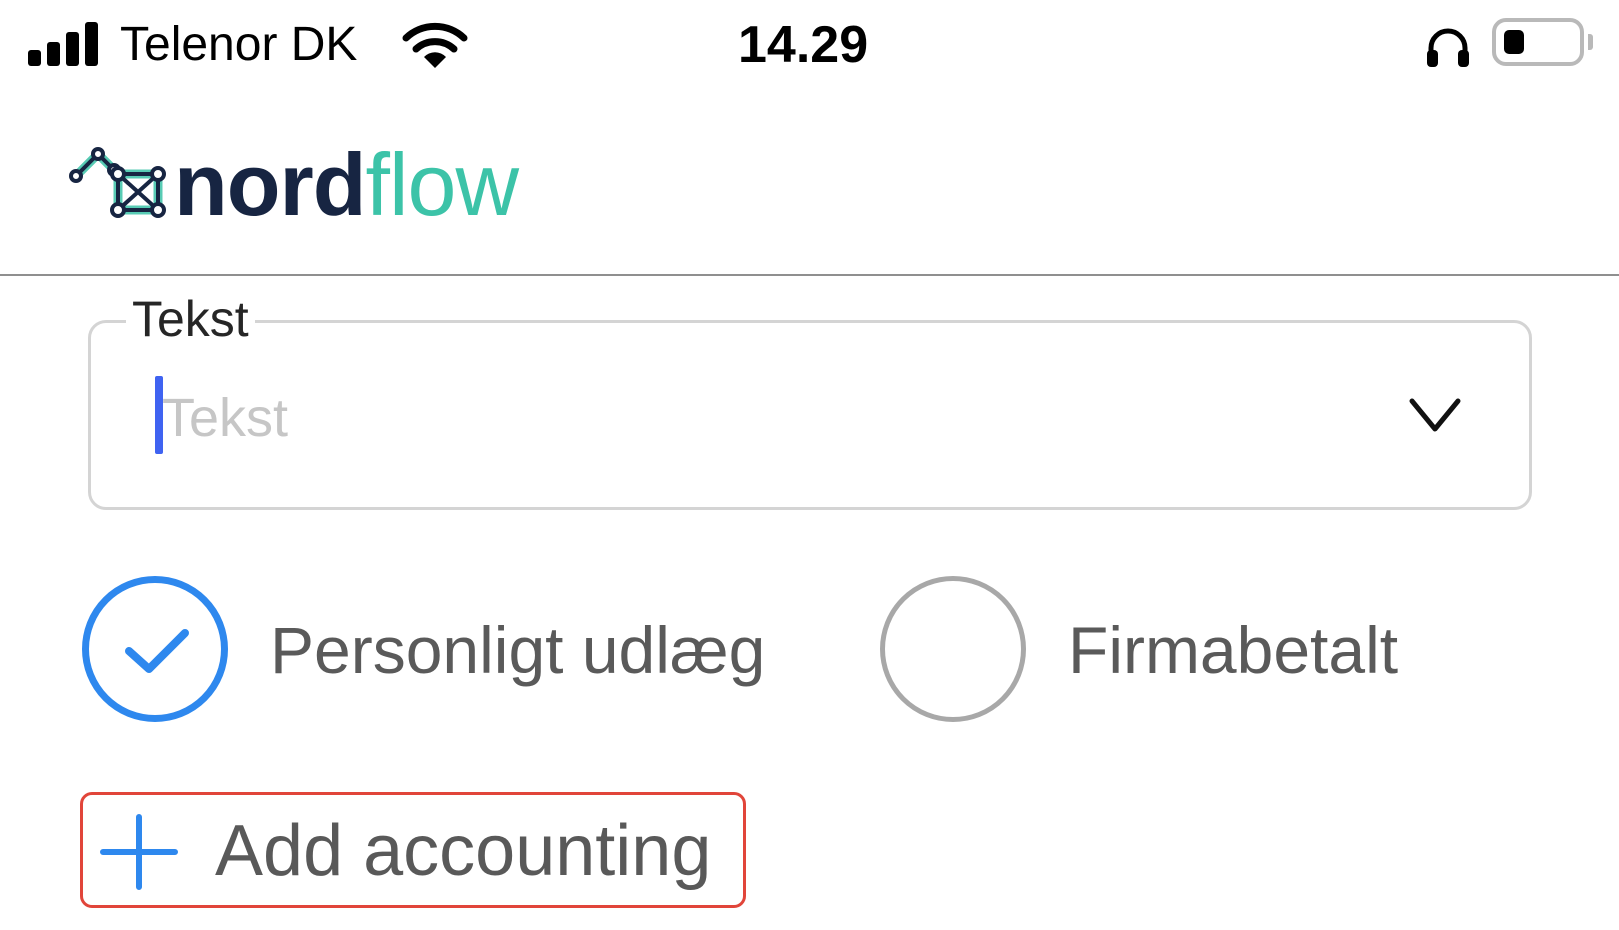  I want to click on plus-icon, so click(139, 852).